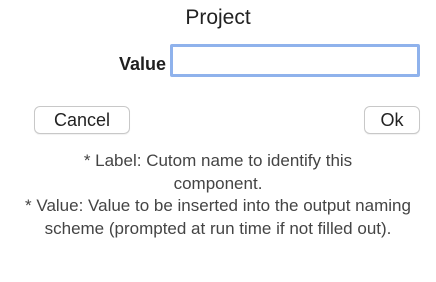 The width and height of the screenshot is (436, 282). I want to click on value-label: Value, so click(142, 64).